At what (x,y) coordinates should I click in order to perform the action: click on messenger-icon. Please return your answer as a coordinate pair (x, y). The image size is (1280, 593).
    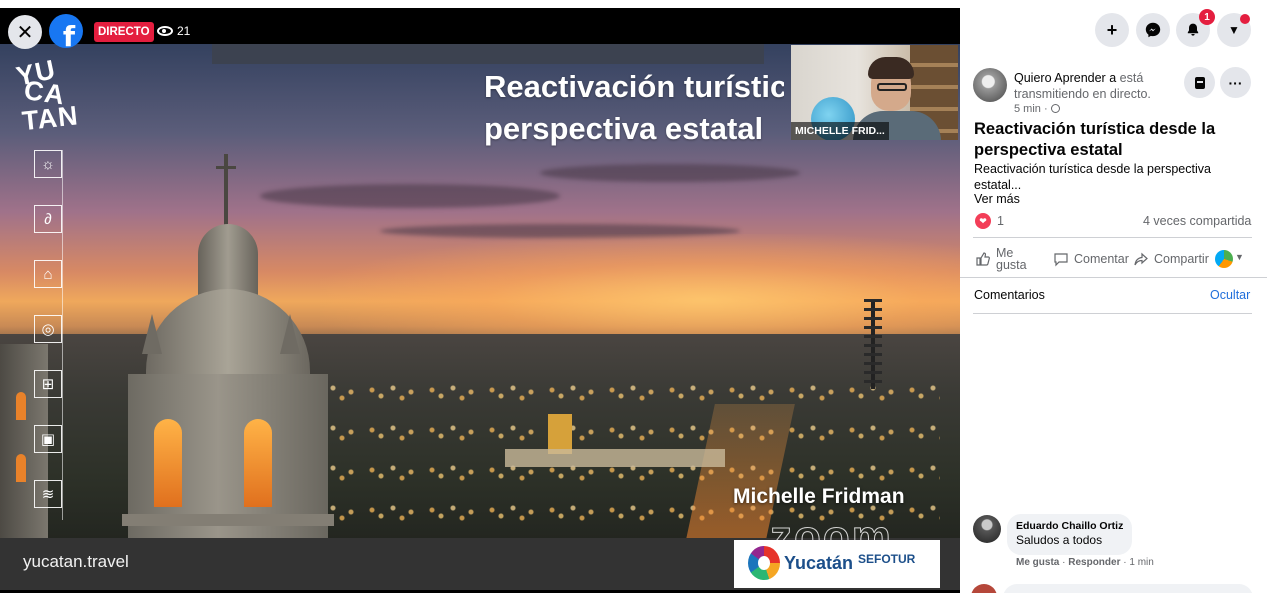
    Looking at the image, I should click on (1153, 30).